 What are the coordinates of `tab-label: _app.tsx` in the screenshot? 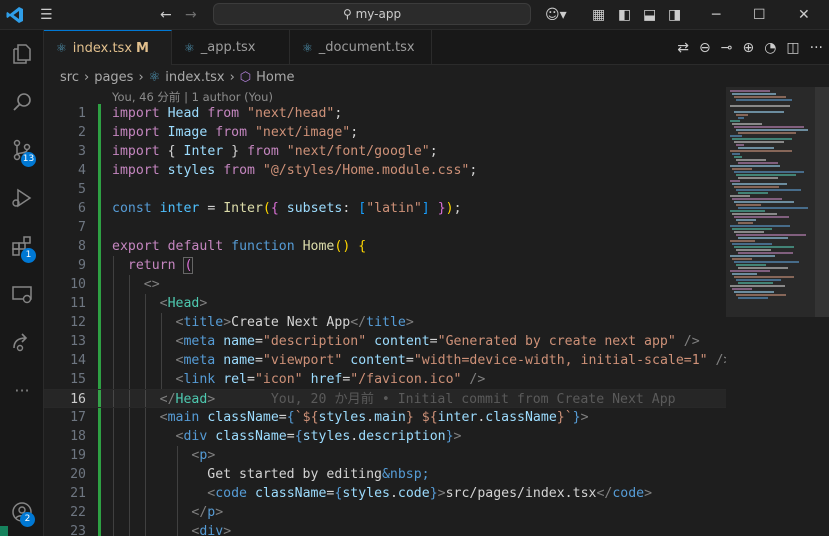 It's located at (228, 47).